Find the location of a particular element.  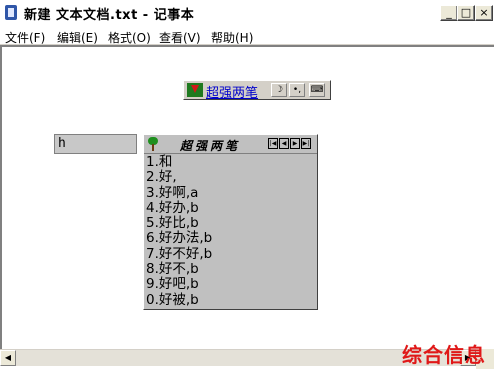

menu-help: 帮助(H) is located at coordinates (232, 37).